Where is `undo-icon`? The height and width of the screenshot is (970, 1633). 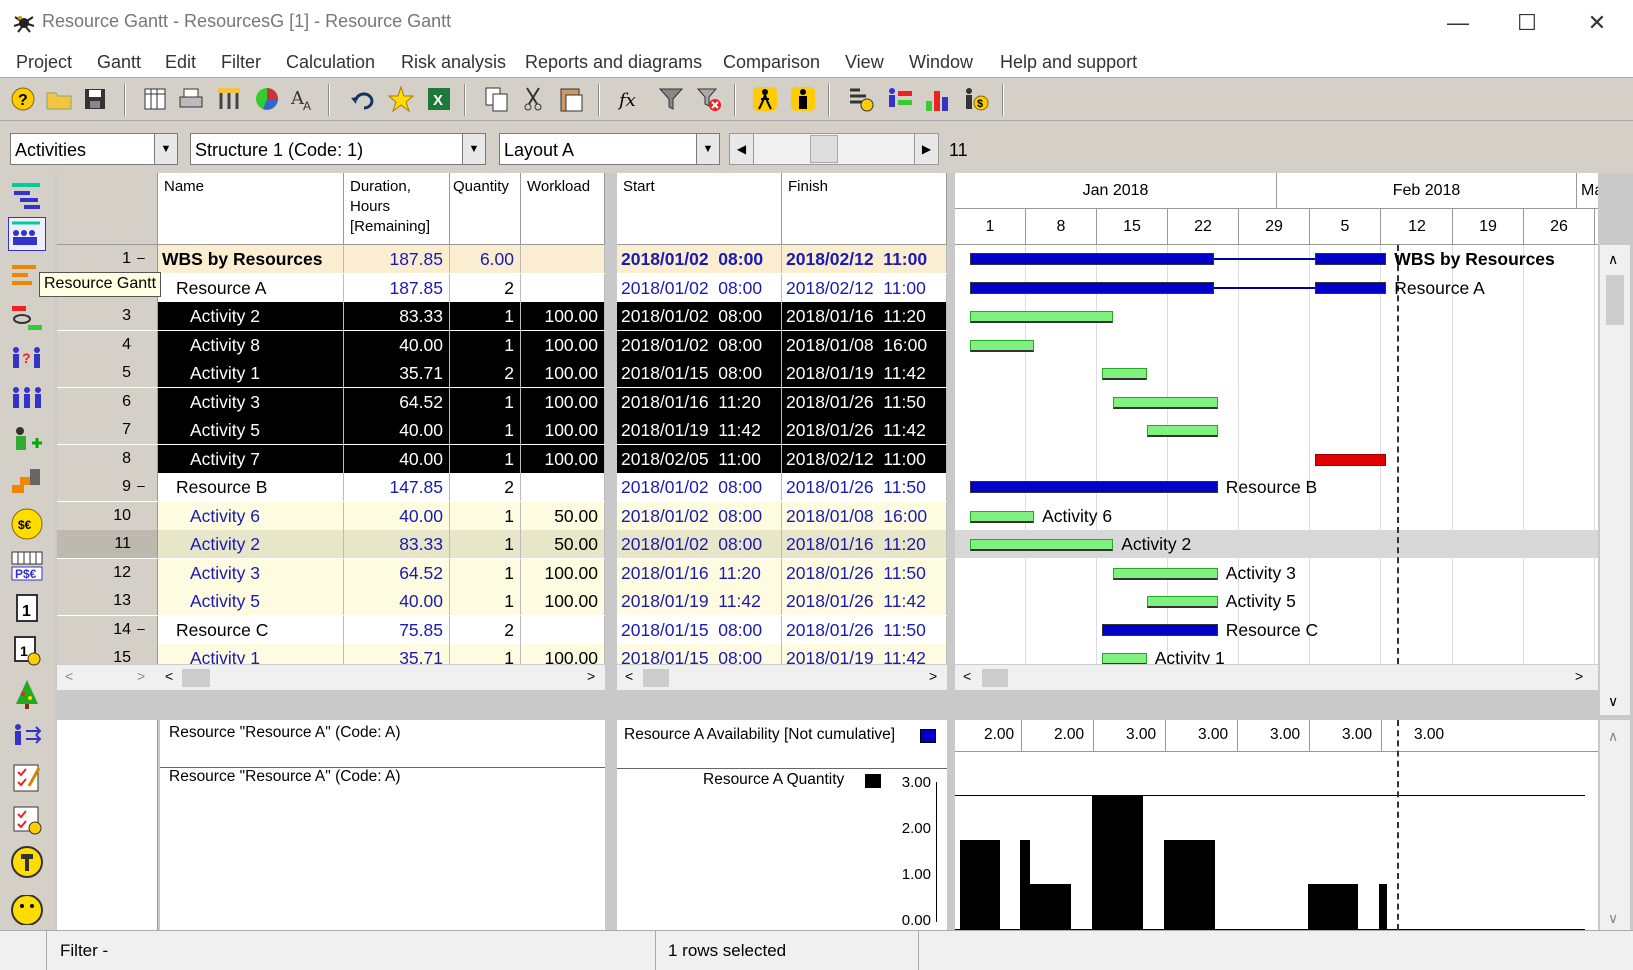
undo-icon is located at coordinates (363, 99).